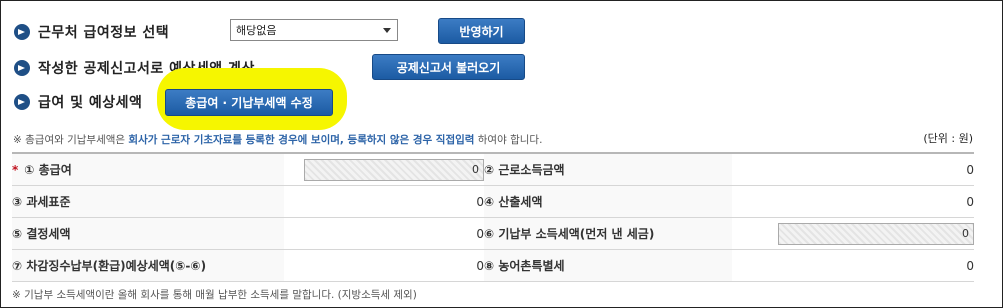 This screenshot has height=308, width=1003. What do you see at coordinates (15, 170) in the screenshot?
I see `required-star: *` at bounding box center [15, 170].